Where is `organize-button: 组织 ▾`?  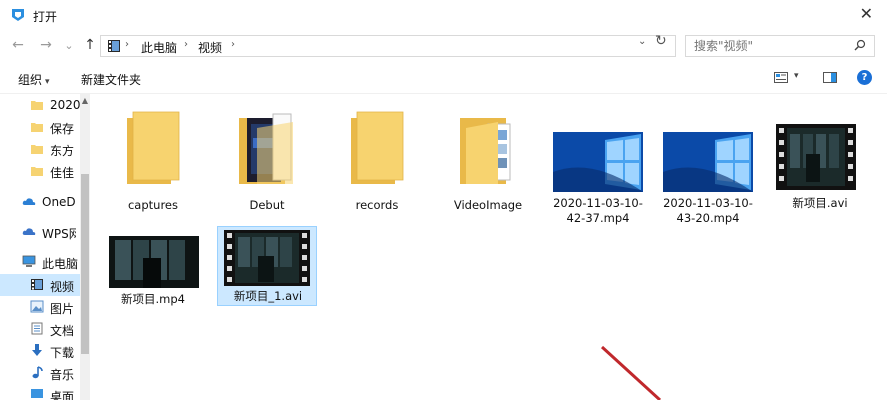
organize-button: 组织 ▾ is located at coordinates (34, 79).